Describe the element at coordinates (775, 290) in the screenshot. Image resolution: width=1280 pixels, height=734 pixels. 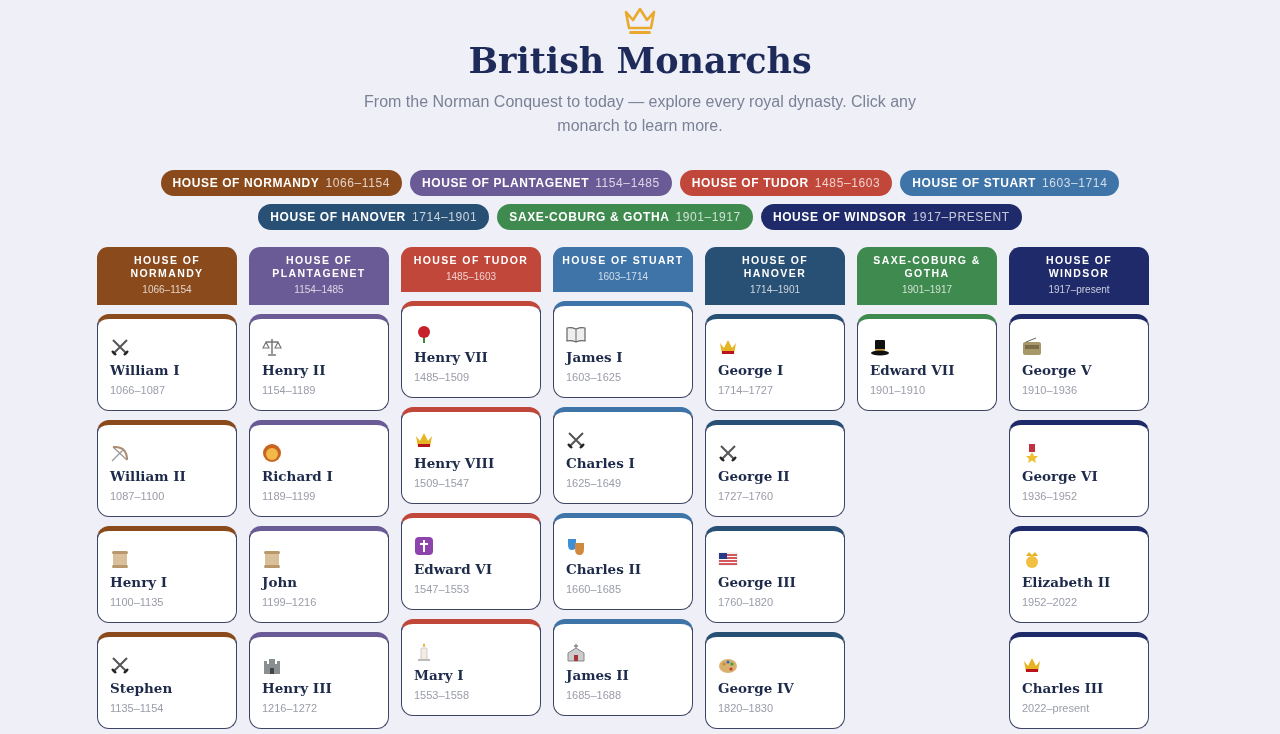
I see `house-dates: 1714–1901` at that location.